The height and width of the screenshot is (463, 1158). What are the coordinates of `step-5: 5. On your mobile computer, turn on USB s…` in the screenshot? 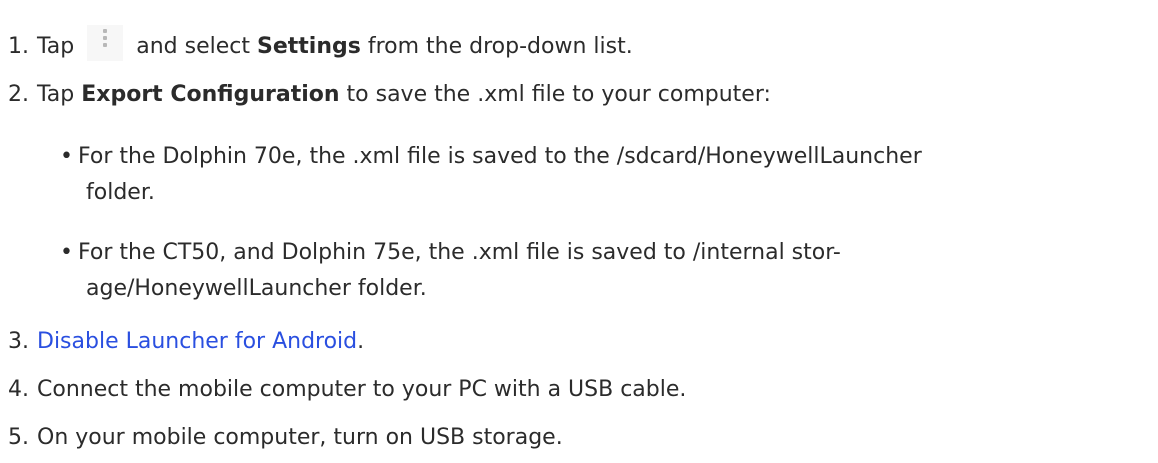 It's located at (285, 438).